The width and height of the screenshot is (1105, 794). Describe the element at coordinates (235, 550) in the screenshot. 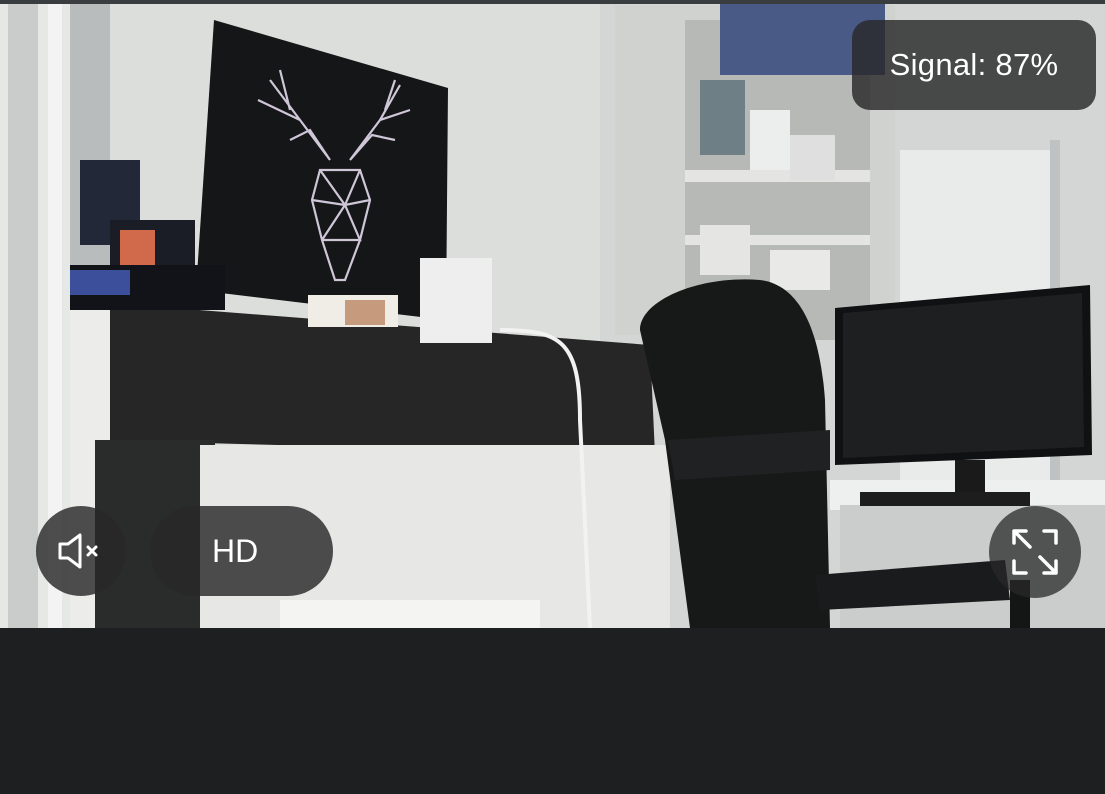

I see `video-quality-label: HD` at that location.